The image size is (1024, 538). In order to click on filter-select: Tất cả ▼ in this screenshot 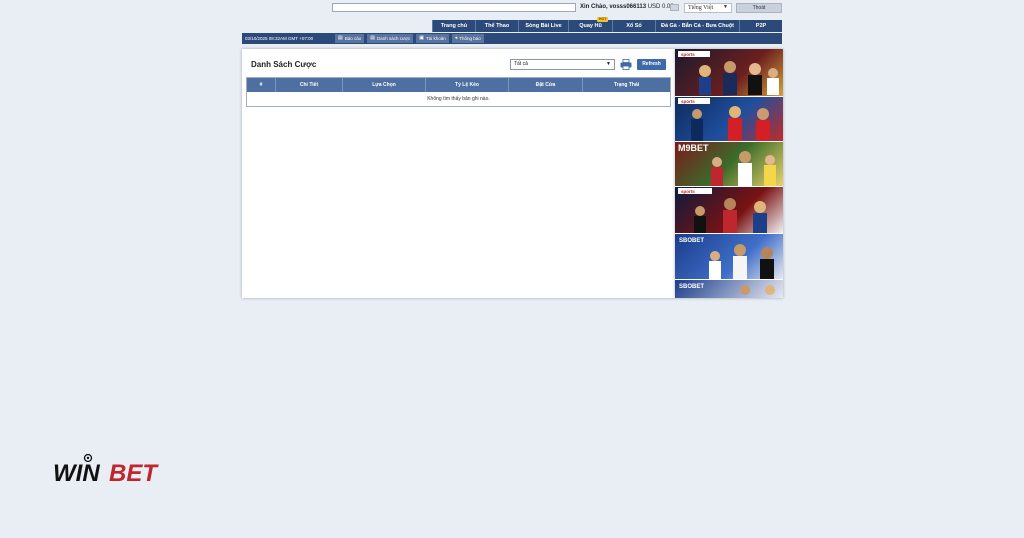, I will do `click(562, 64)`.